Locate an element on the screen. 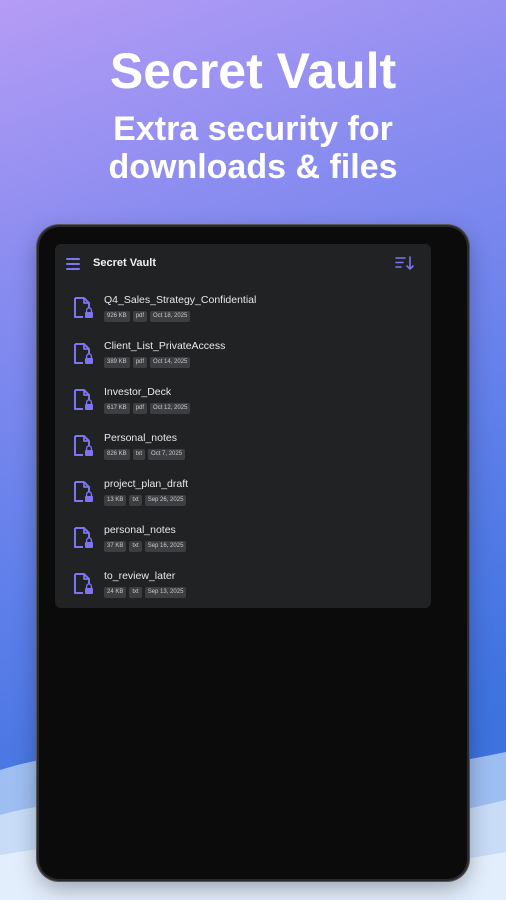 This screenshot has height=900, width=506. app-title: Secret Vault is located at coordinates (124, 263).